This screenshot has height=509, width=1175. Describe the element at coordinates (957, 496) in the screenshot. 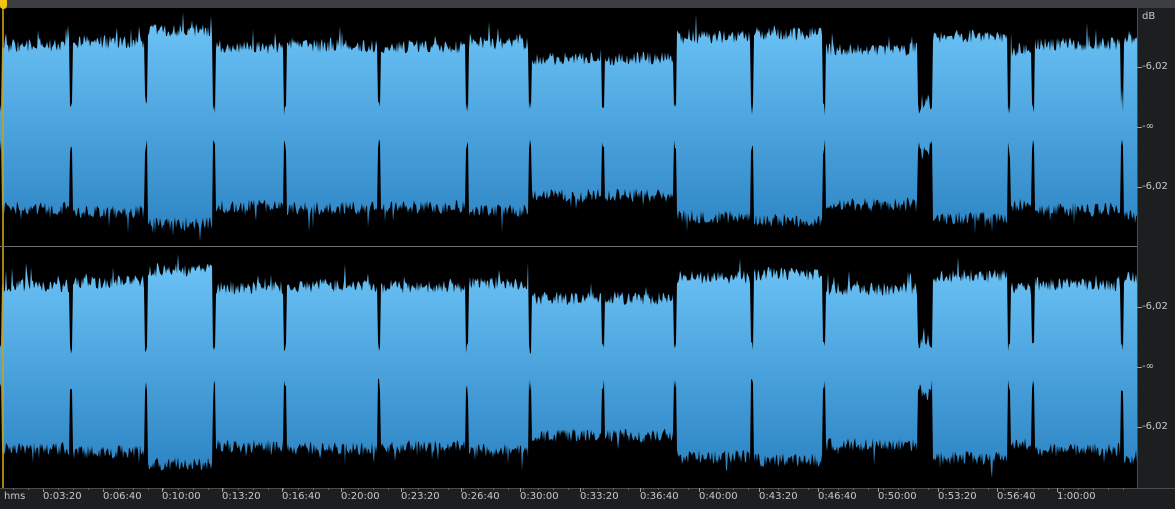

I see `time-label: 0:53:20` at that location.